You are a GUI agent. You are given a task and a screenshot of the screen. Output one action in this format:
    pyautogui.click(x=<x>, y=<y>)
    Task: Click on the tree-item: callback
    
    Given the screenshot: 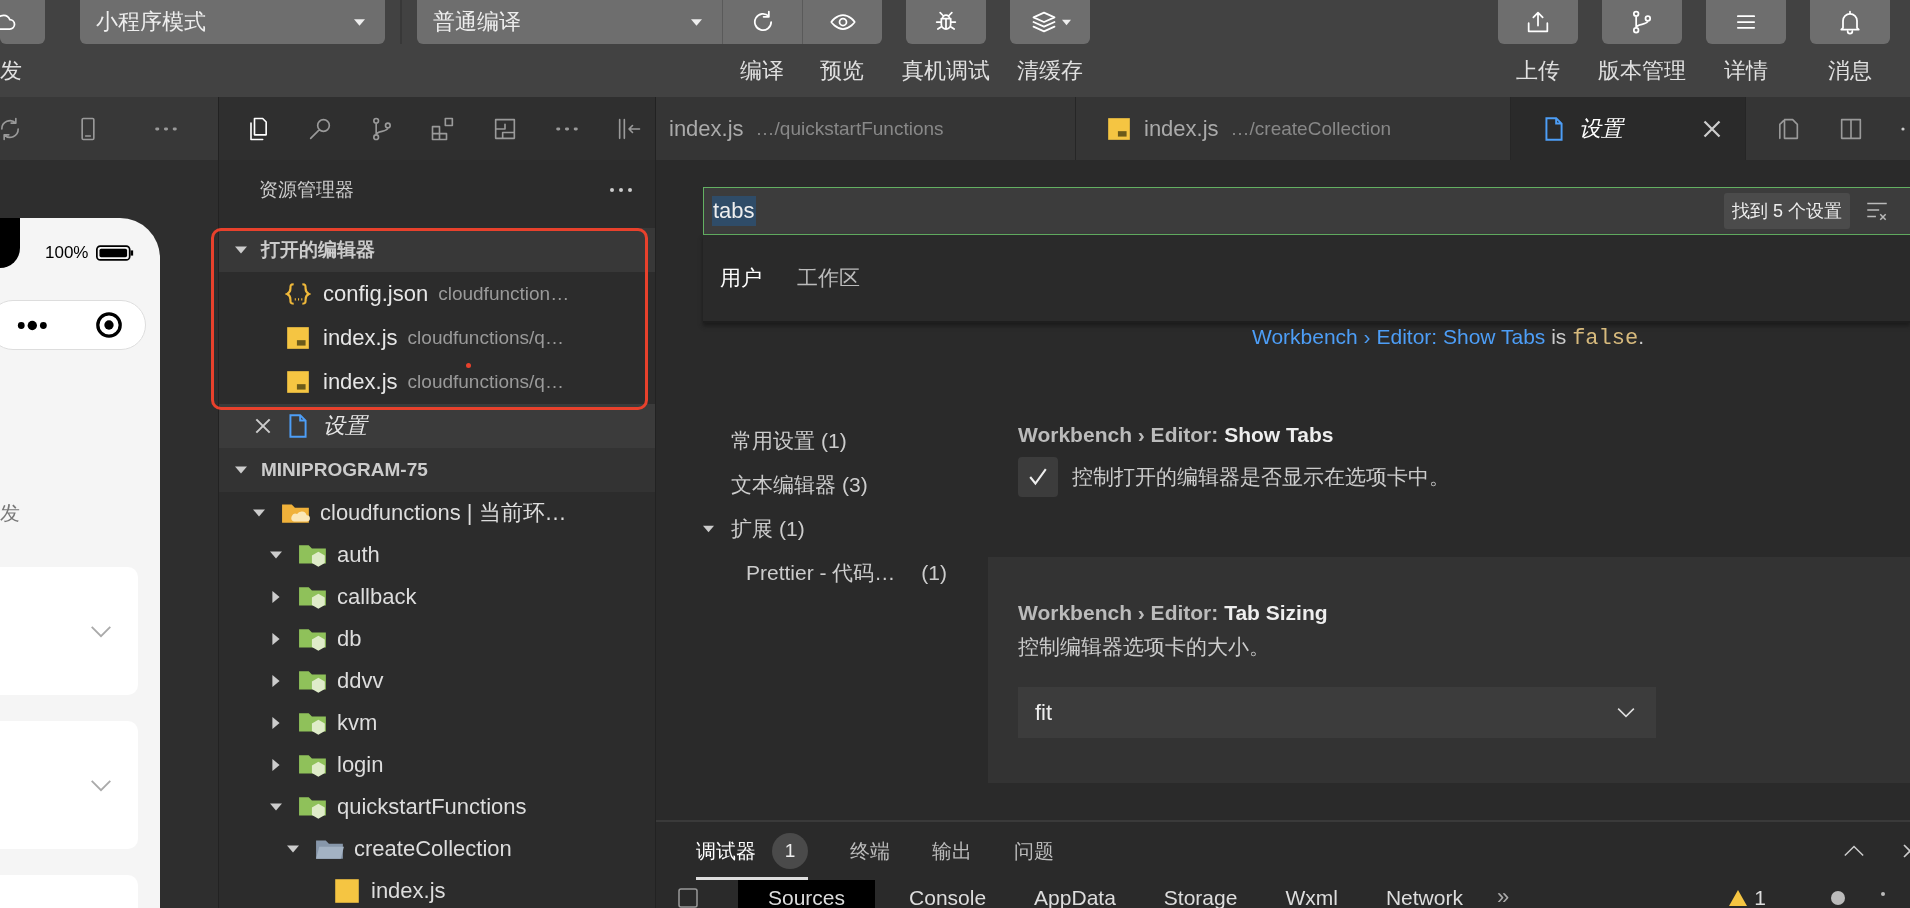 What is the action you would take?
    pyautogui.click(x=437, y=597)
    